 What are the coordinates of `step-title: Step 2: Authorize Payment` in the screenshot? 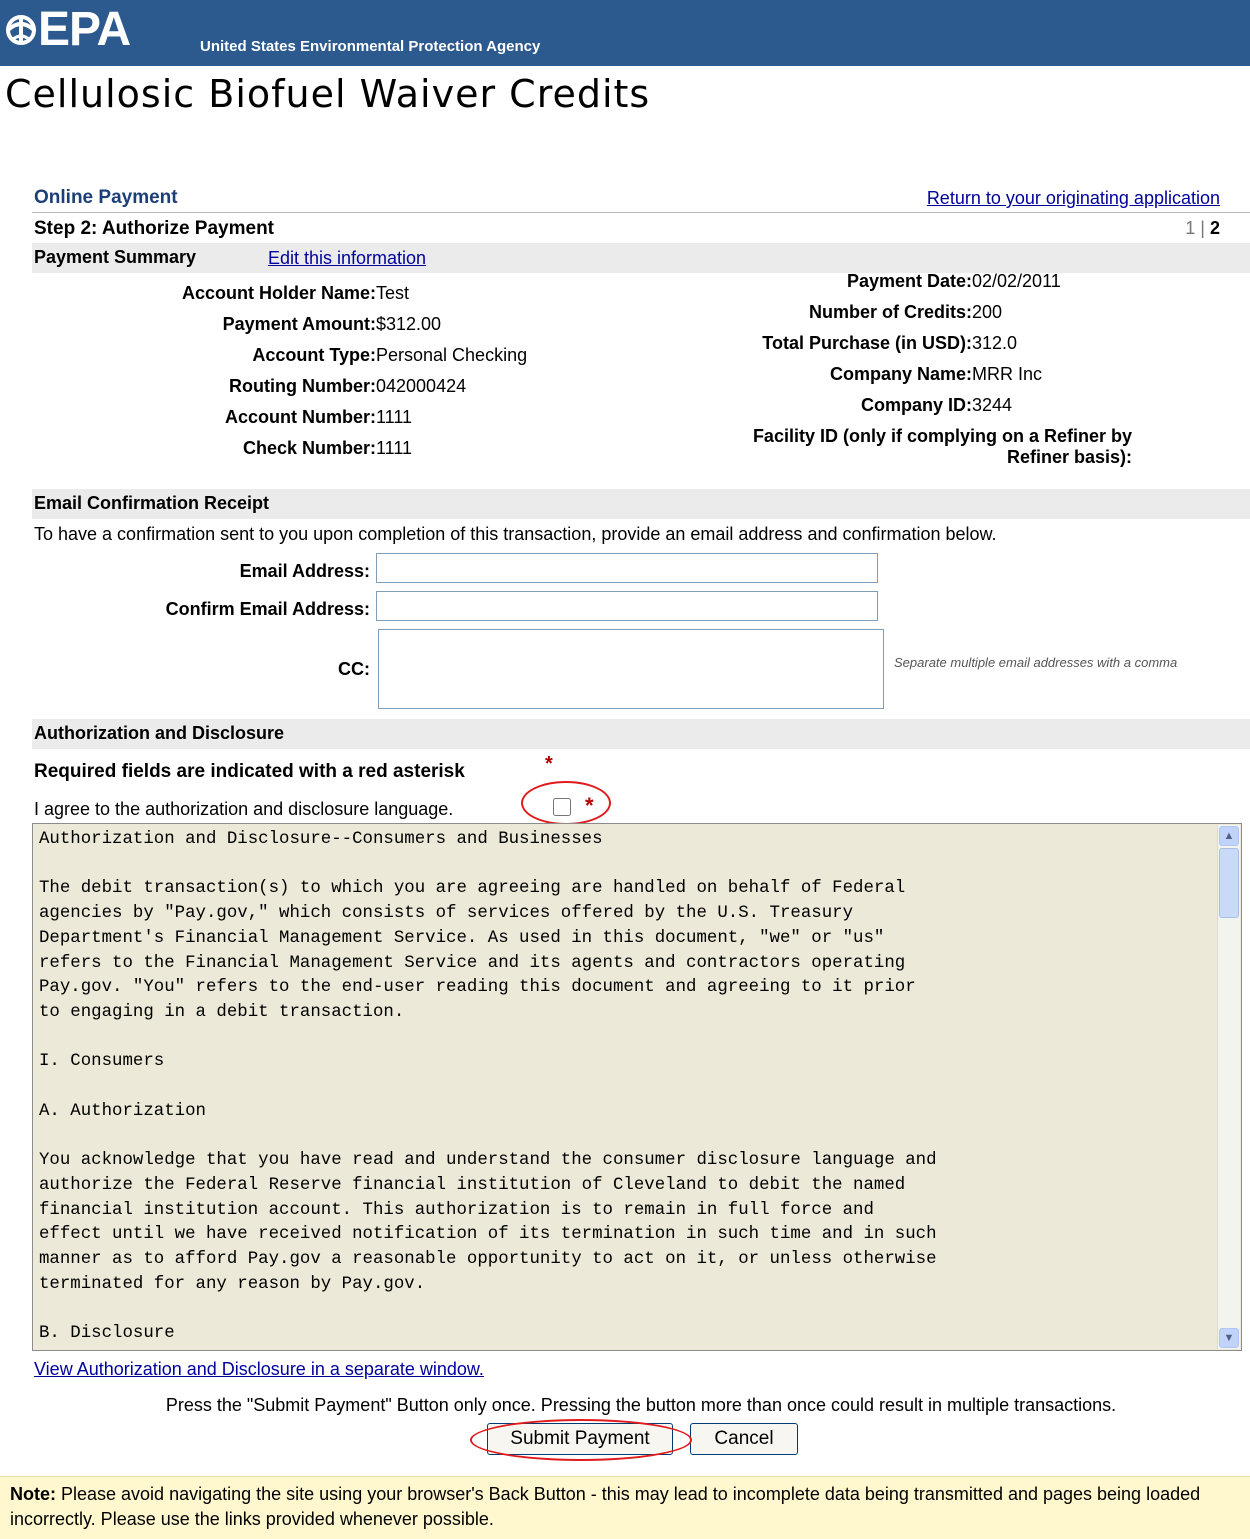 It's located at (154, 228).